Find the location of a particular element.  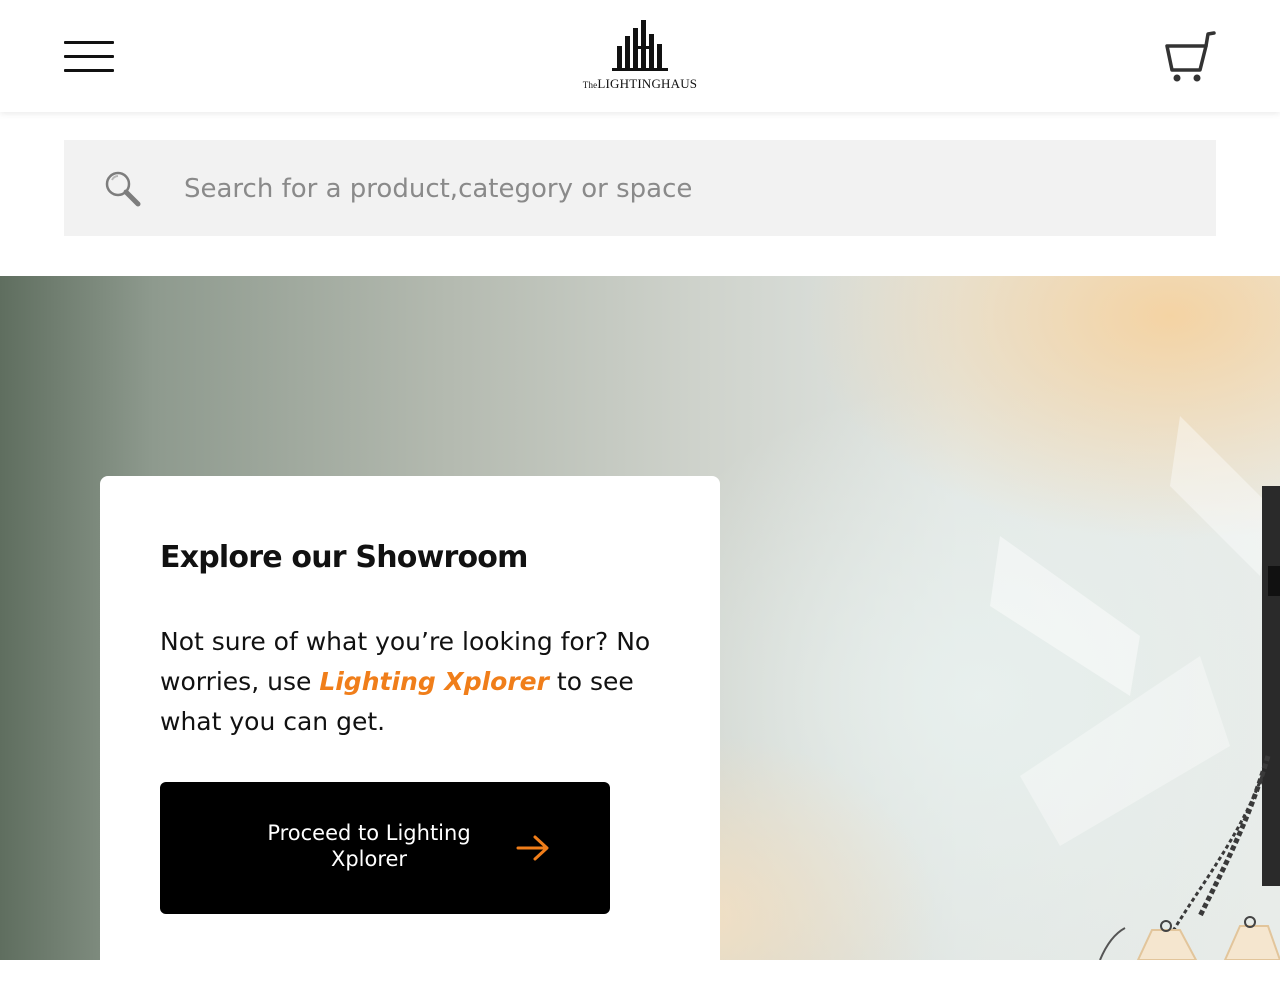

cta-label: Proceed to Lighting Xplorer is located at coordinates (369, 846).